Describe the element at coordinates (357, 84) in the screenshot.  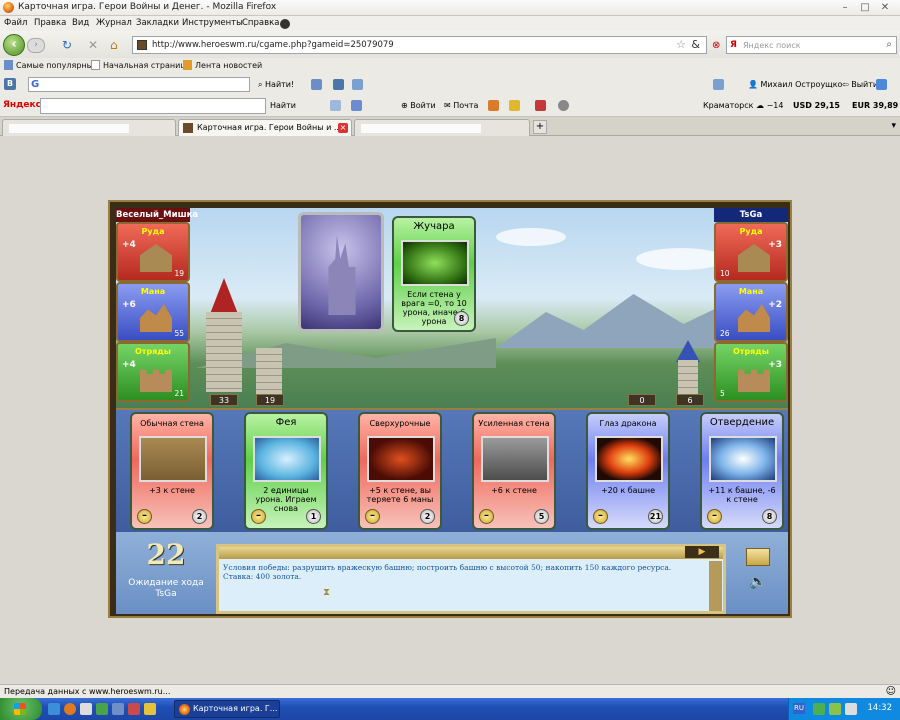
I see `mail-icon` at that location.